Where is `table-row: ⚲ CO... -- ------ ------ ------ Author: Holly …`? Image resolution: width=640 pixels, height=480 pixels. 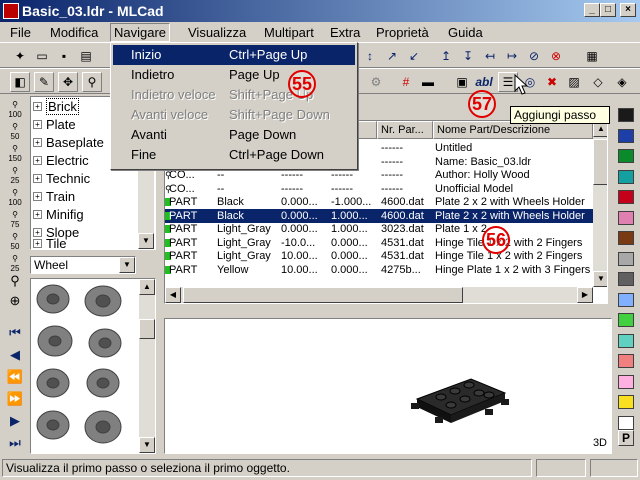
table-row: ⚲ CO... -- ------ ------ ------ Author: Holly … is located at coordinates (379, 175).